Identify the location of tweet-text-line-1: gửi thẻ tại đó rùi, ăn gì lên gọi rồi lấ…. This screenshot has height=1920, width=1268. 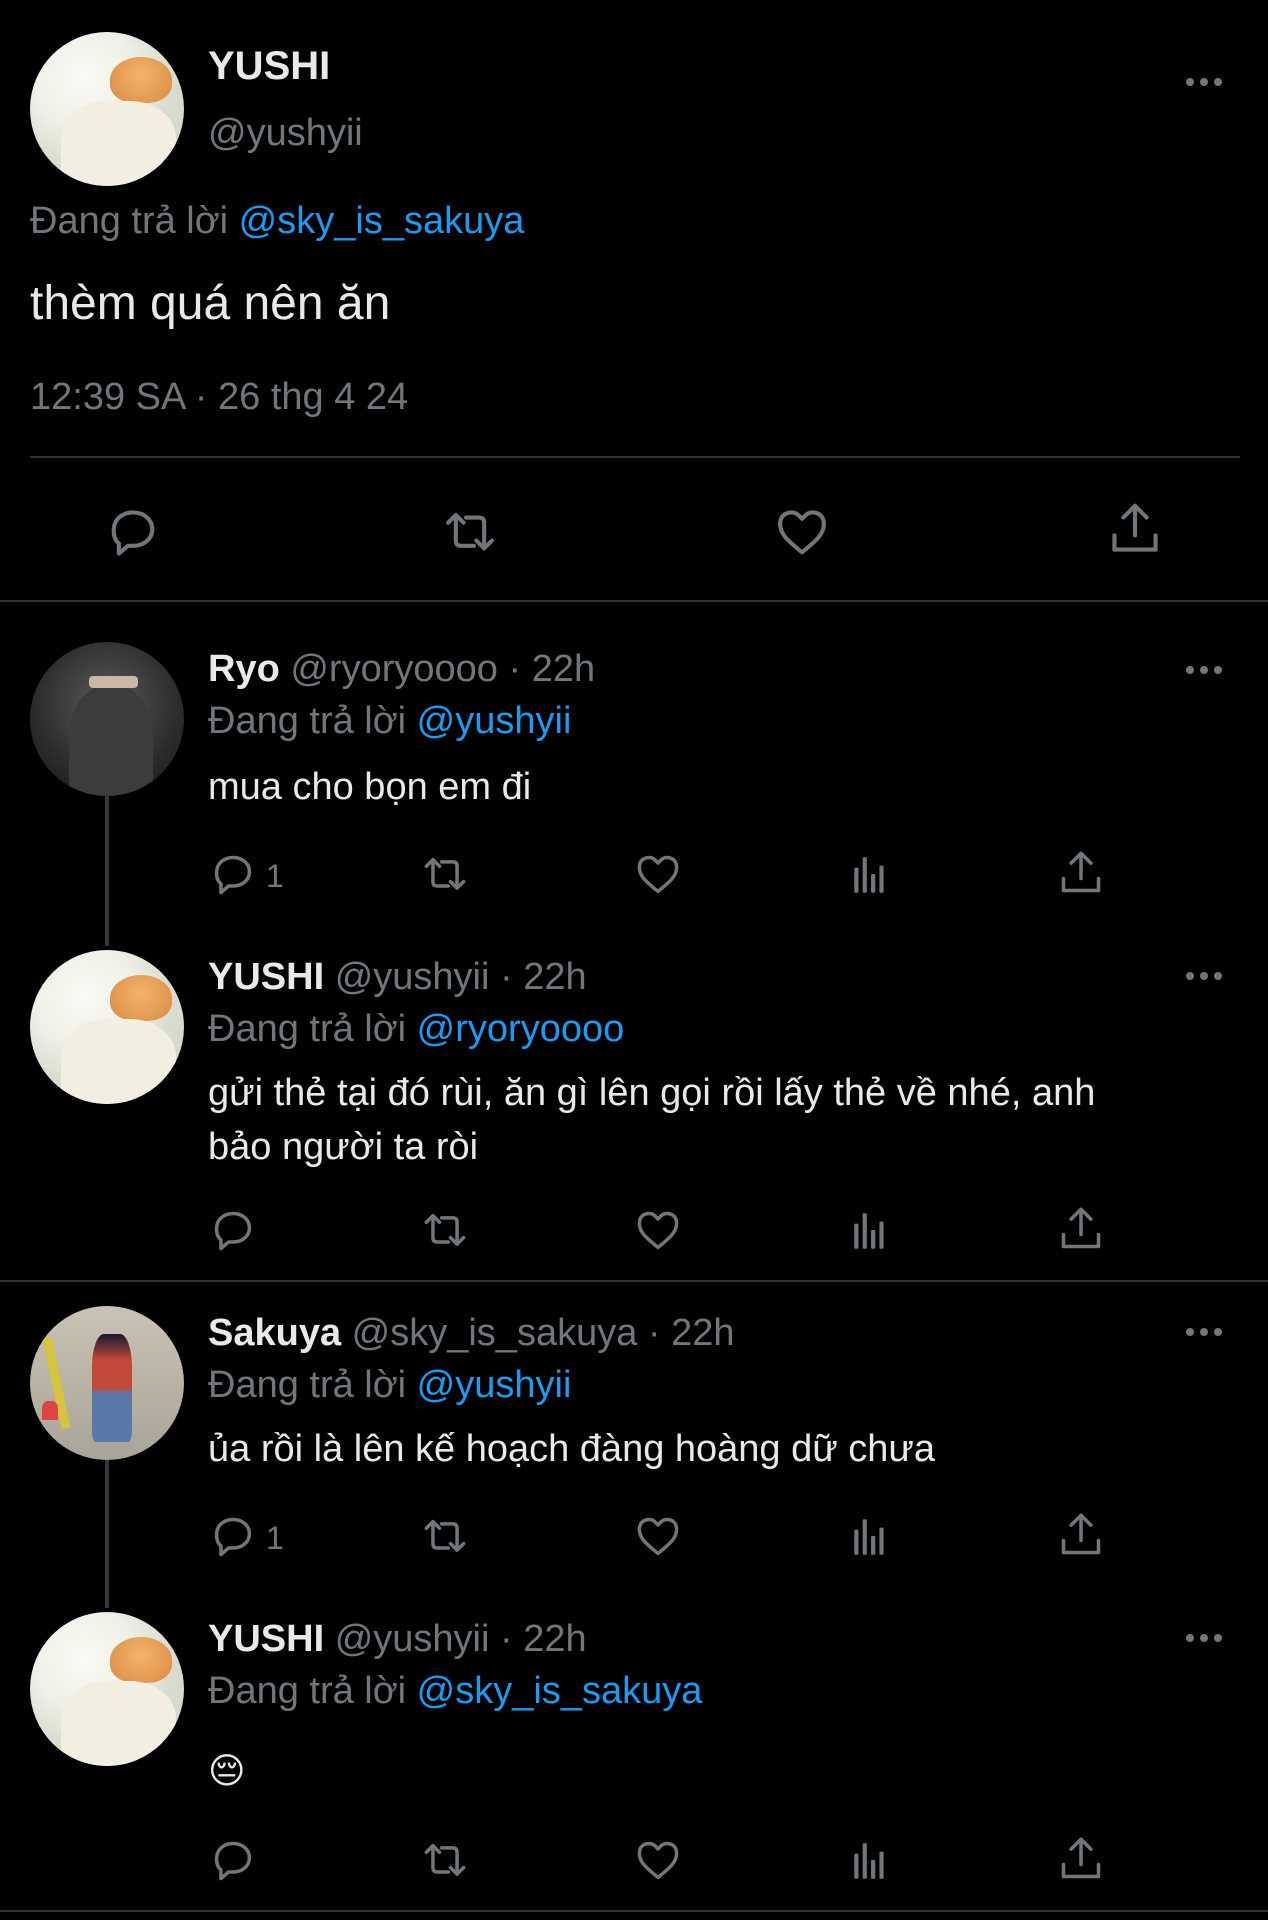
(652, 1093).